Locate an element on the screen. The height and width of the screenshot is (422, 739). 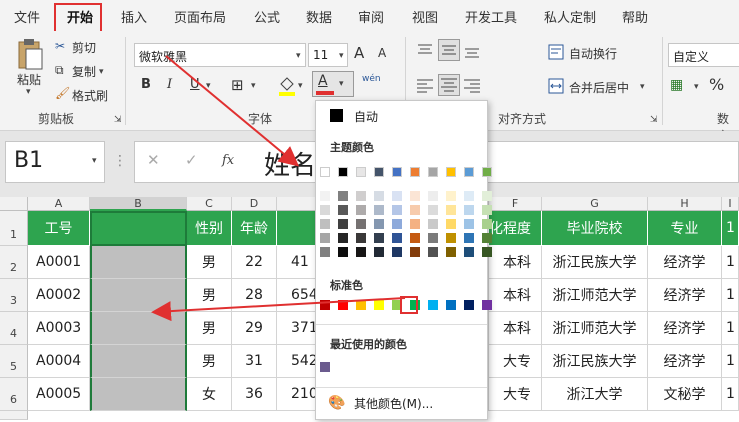
arrow-to-formula is located at coordinates (232, 111).